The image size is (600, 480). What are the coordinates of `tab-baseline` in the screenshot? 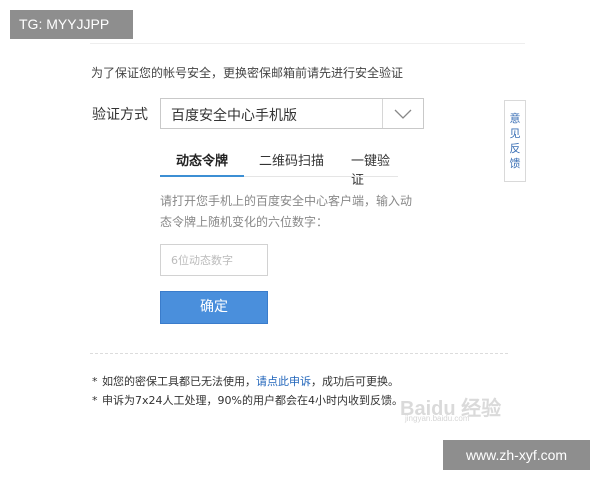 It's located at (321, 176).